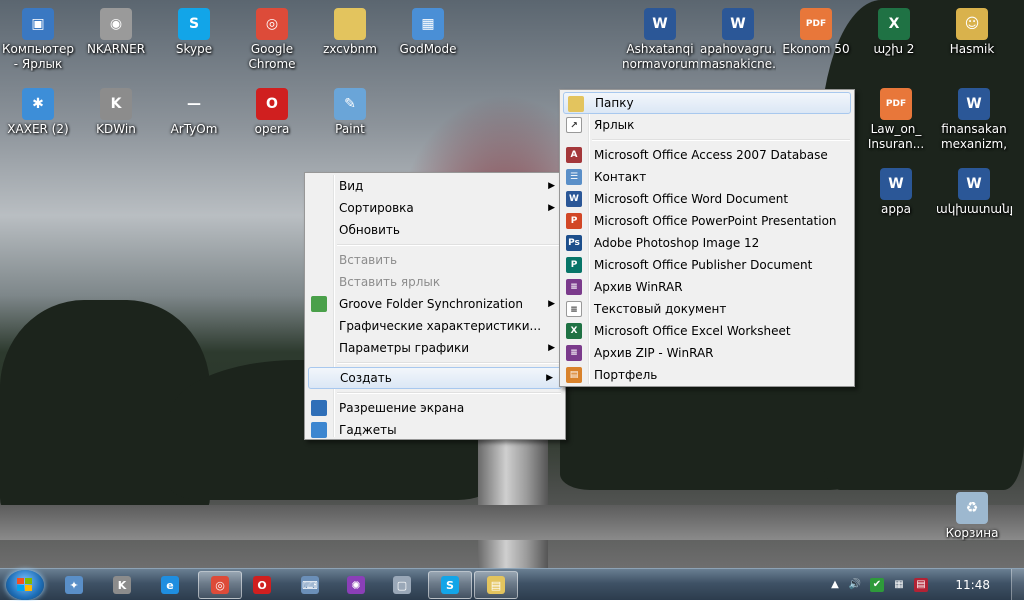  What do you see at coordinates (707, 103) in the screenshot?
I see `create-submenu-item: Папку` at bounding box center [707, 103].